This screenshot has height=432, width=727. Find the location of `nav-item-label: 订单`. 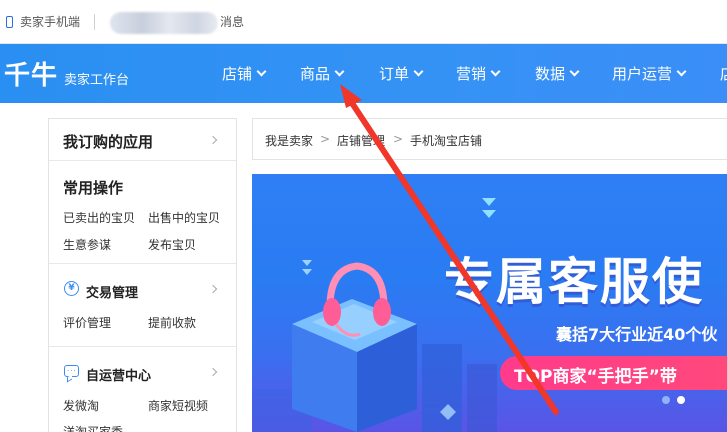

nav-item-label: 订单 is located at coordinates (394, 74).